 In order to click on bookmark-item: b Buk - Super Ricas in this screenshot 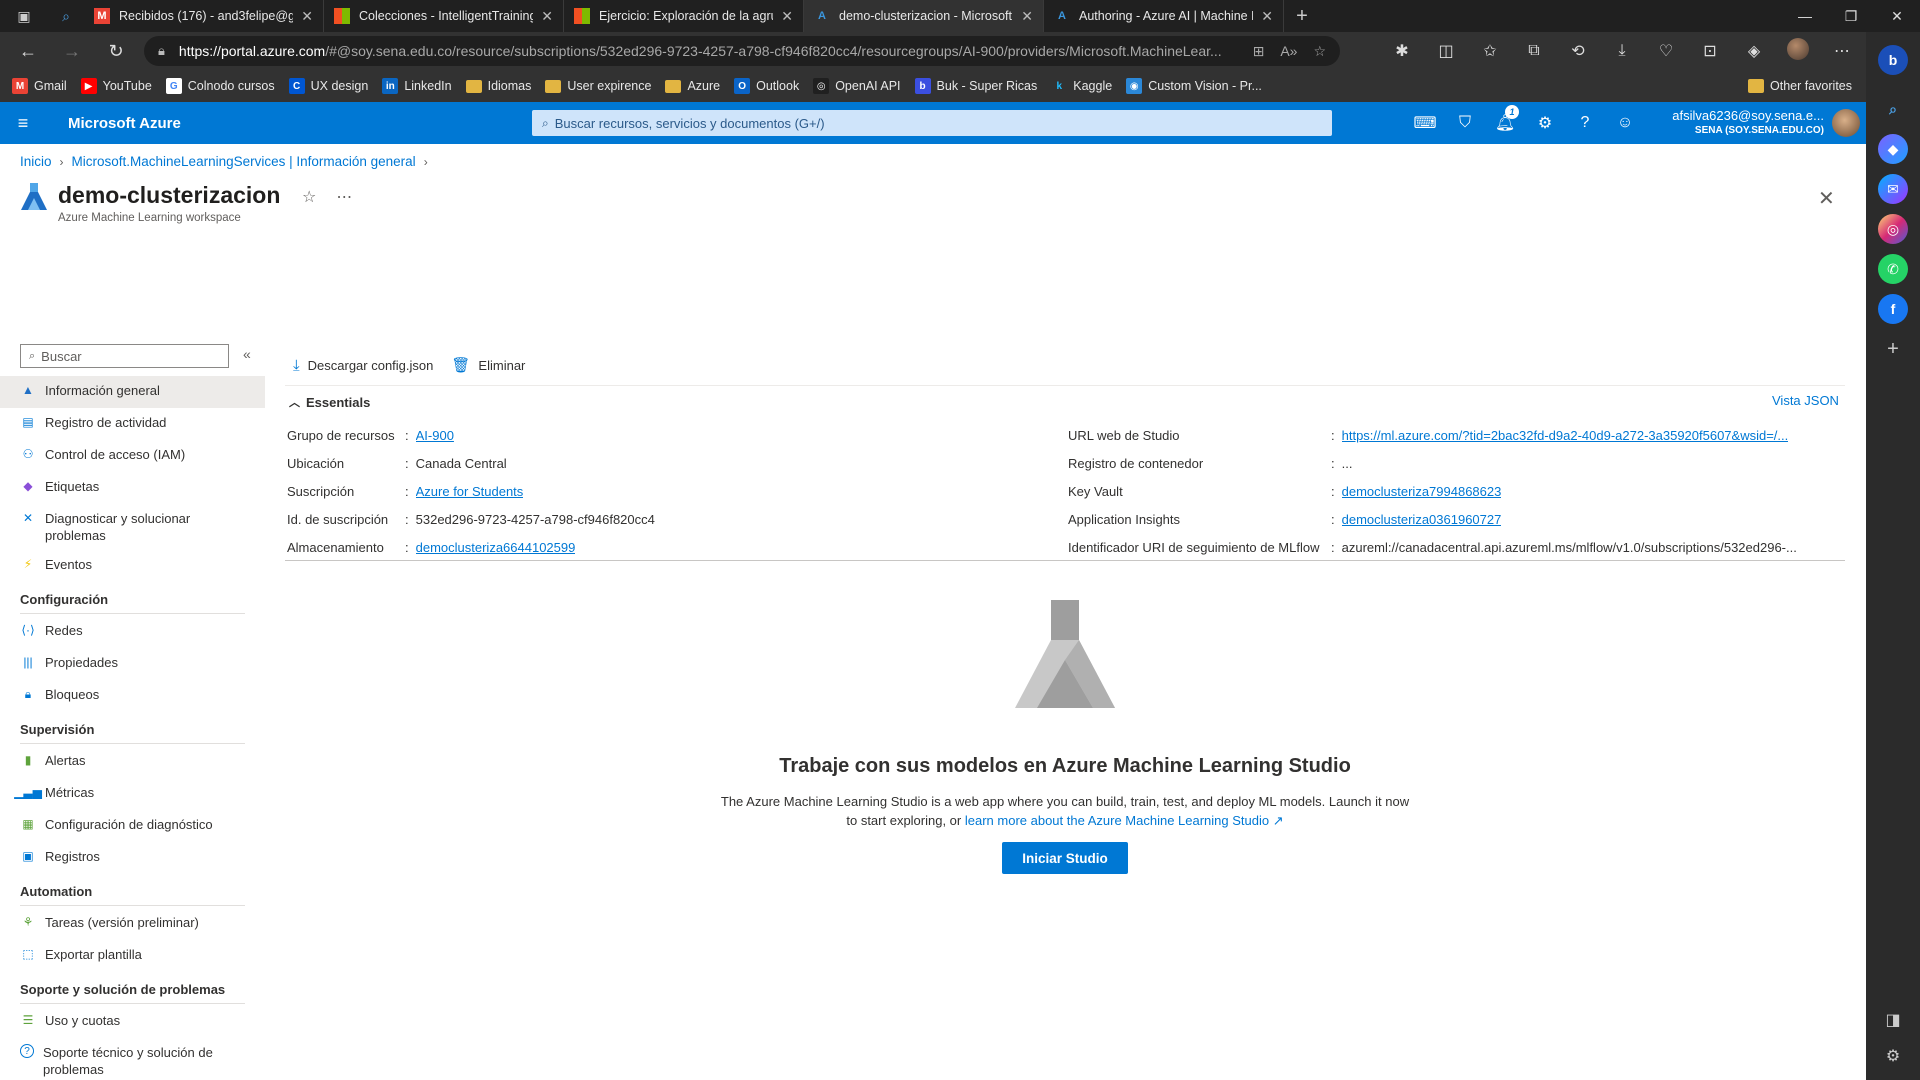, I will do `click(975, 86)`.